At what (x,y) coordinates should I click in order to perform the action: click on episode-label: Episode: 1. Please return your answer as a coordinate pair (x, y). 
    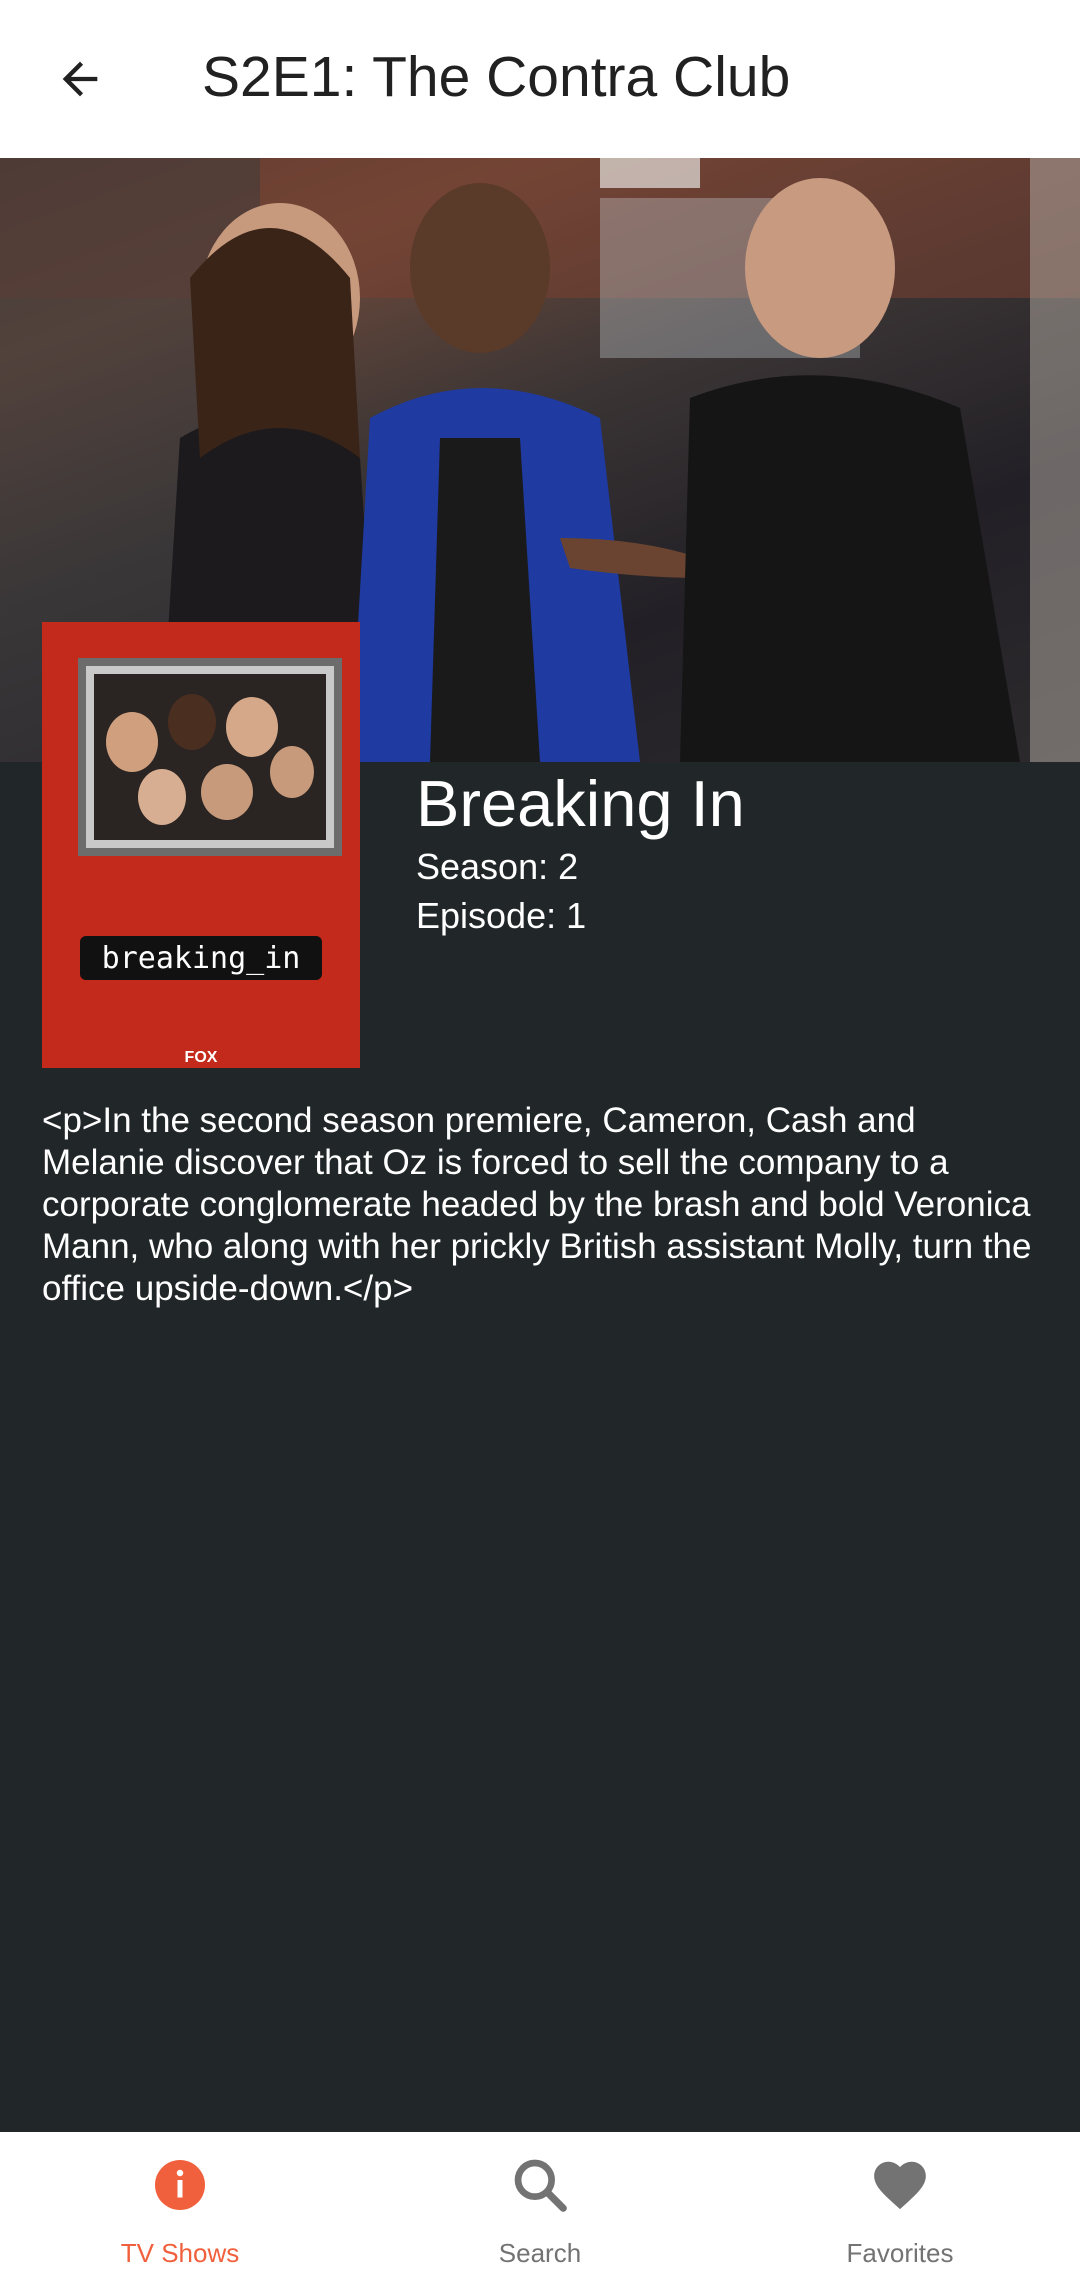
    Looking at the image, I should click on (501, 915).